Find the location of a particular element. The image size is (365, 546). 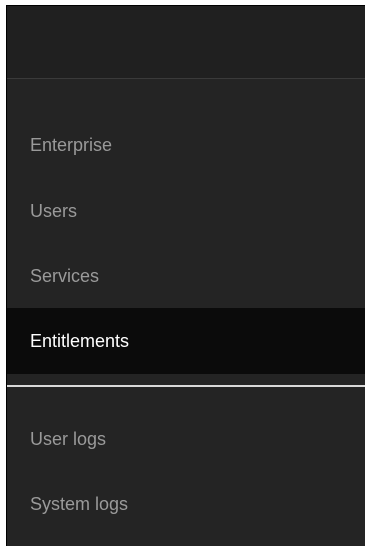

sidebar-item-enterprise: Enterprise is located at coordinates (186, 145).